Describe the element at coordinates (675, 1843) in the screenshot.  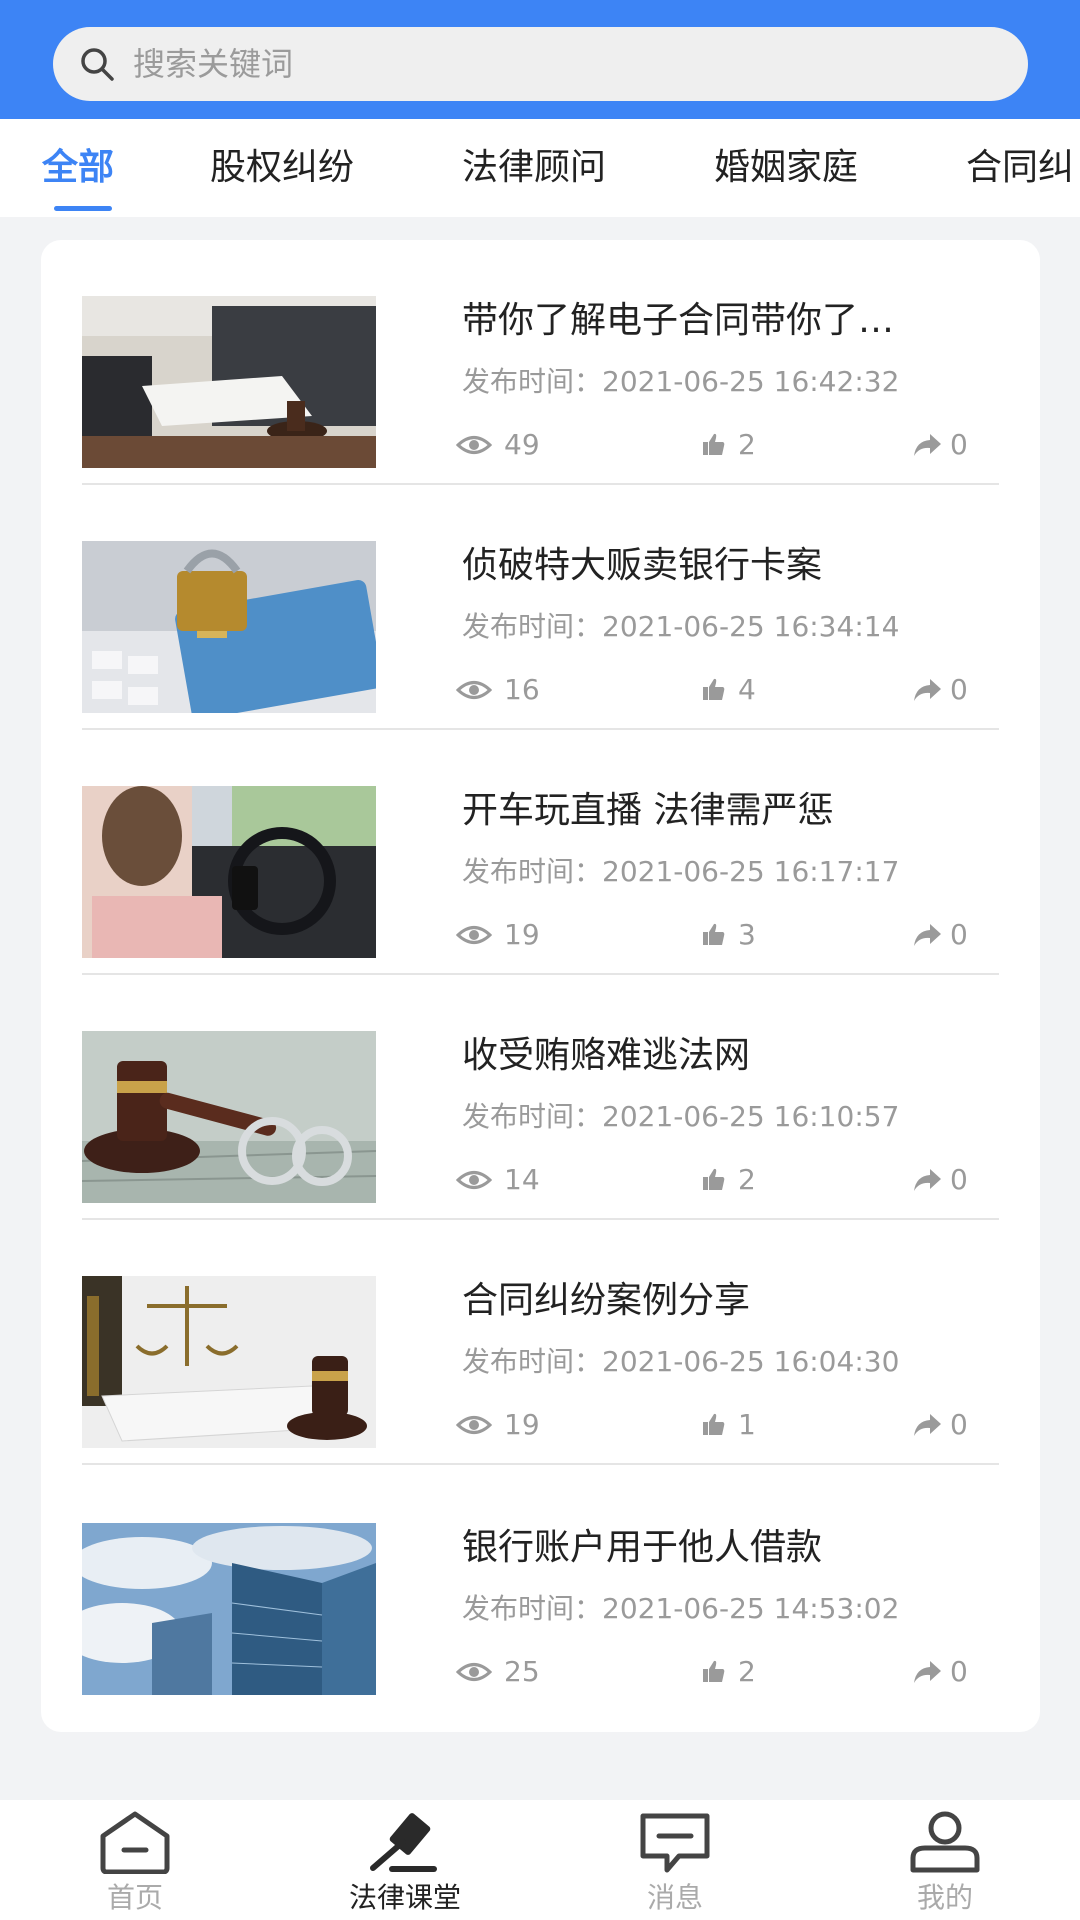
I see `message-icon` at that location.